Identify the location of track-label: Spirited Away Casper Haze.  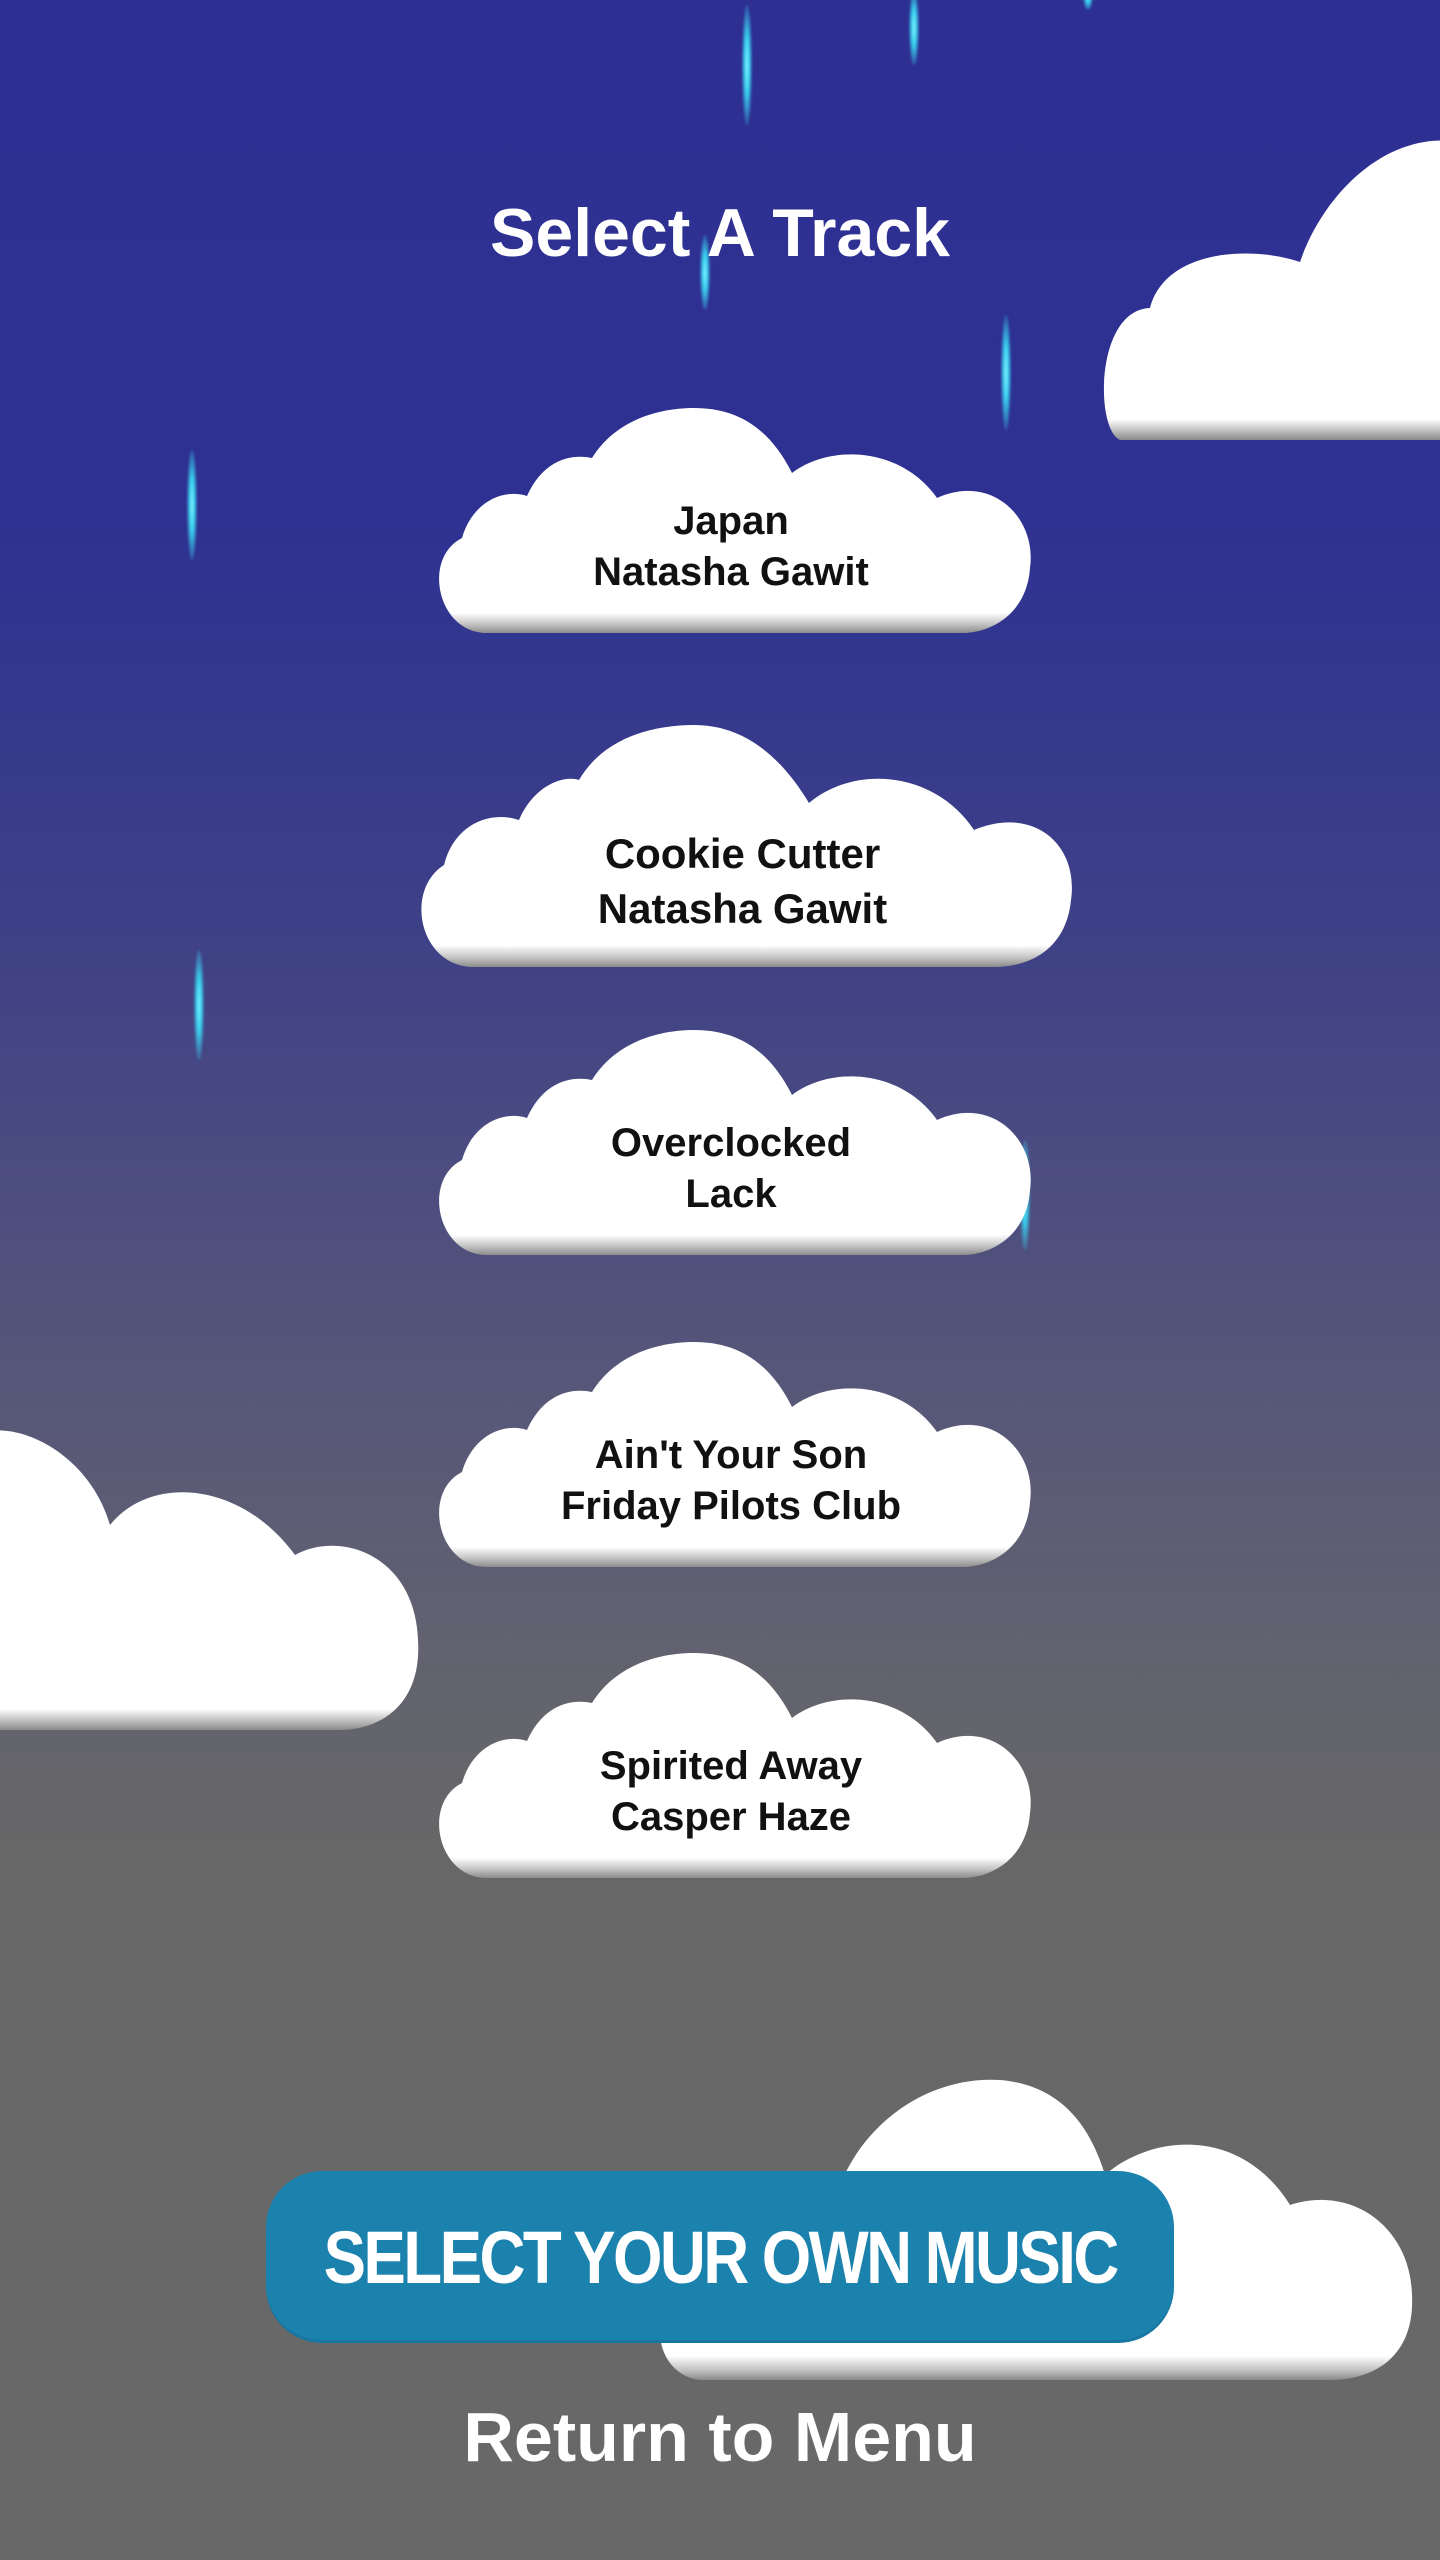
(731, 1792).